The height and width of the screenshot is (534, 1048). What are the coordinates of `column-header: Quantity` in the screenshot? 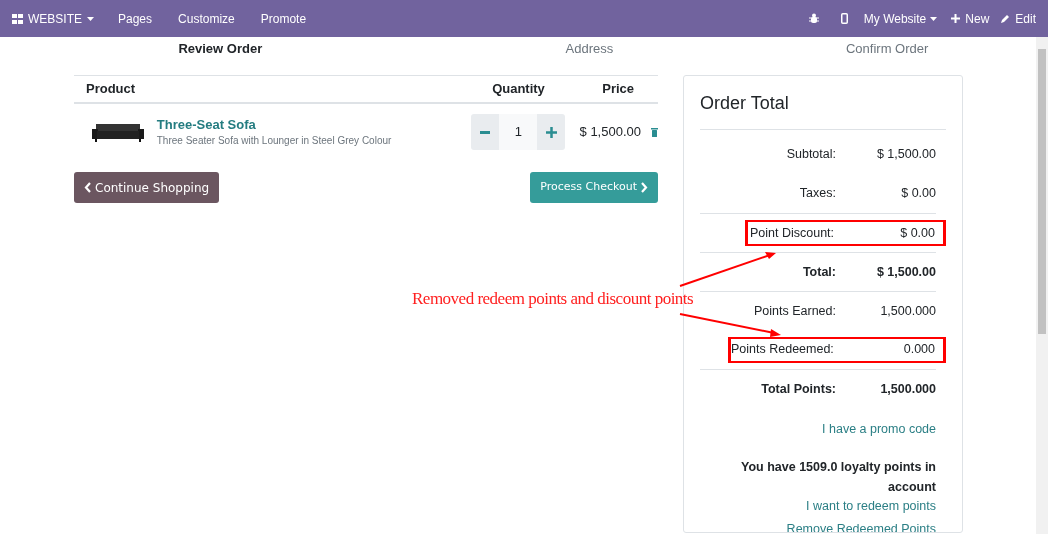 It's located at (518, 89).